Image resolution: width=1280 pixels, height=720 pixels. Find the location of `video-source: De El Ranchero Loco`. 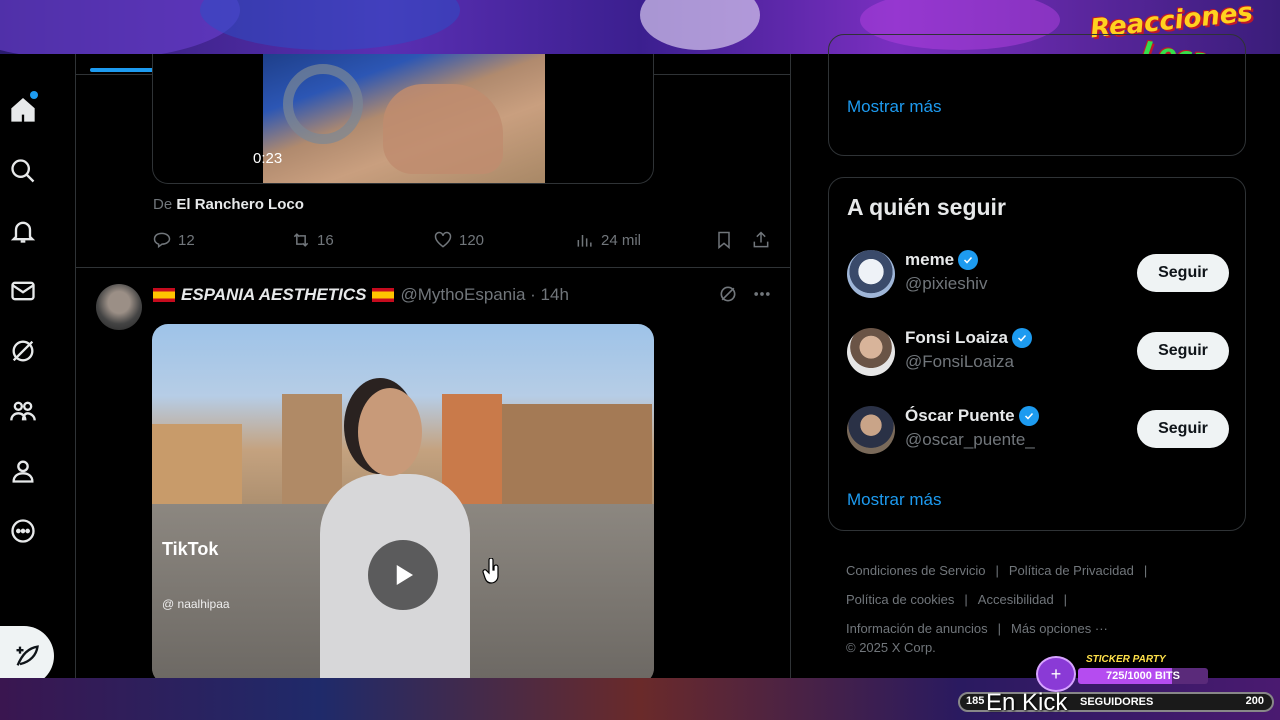

video-source: De El Ranchero Loco is located at coordinates (228, 204).